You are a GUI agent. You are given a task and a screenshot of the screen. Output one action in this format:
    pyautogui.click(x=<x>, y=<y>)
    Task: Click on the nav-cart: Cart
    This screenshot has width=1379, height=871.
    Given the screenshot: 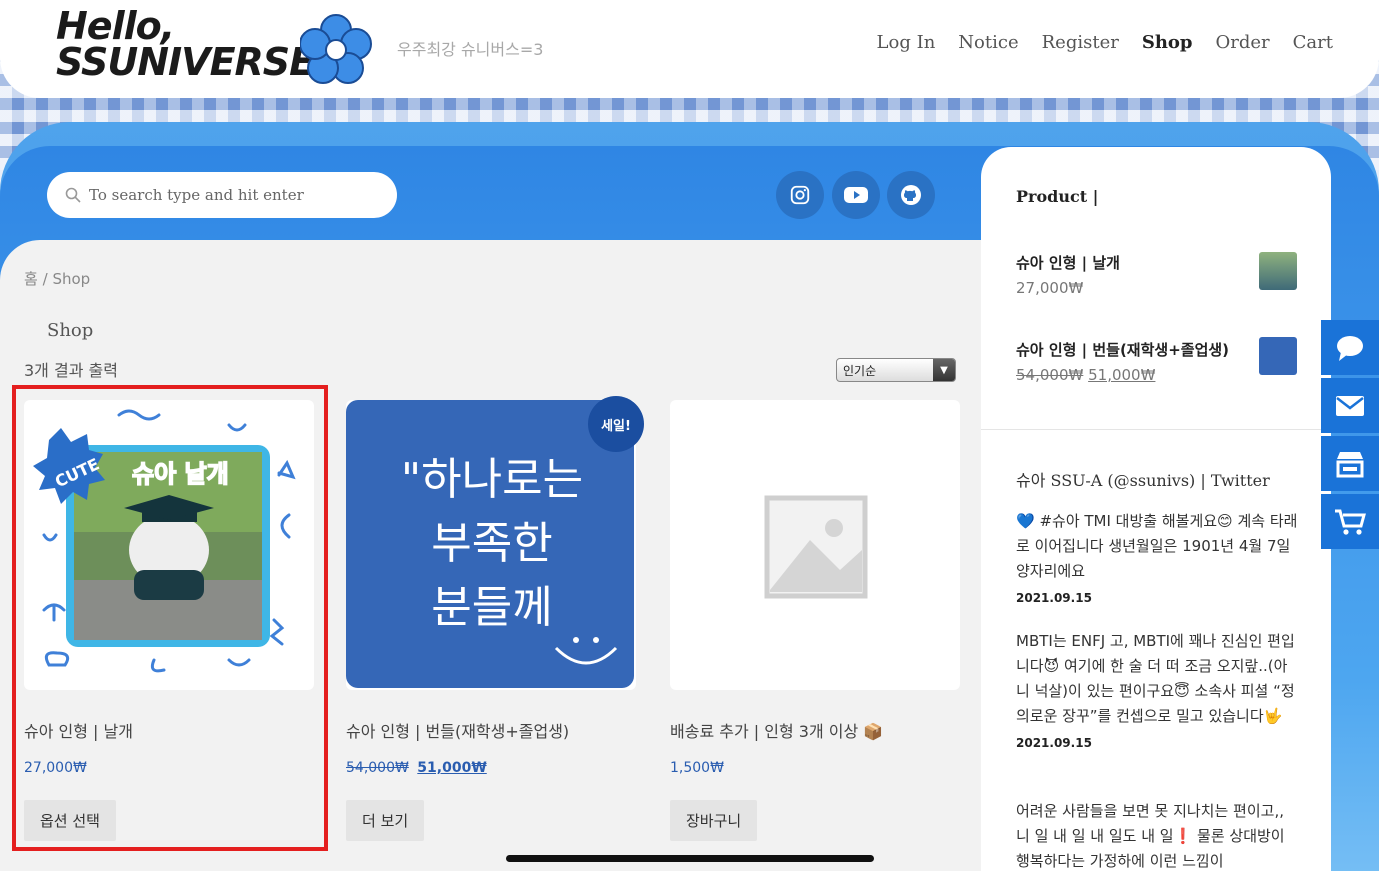 What is the action you would take?
    pyautogui.click(x=1313, y=42)
    